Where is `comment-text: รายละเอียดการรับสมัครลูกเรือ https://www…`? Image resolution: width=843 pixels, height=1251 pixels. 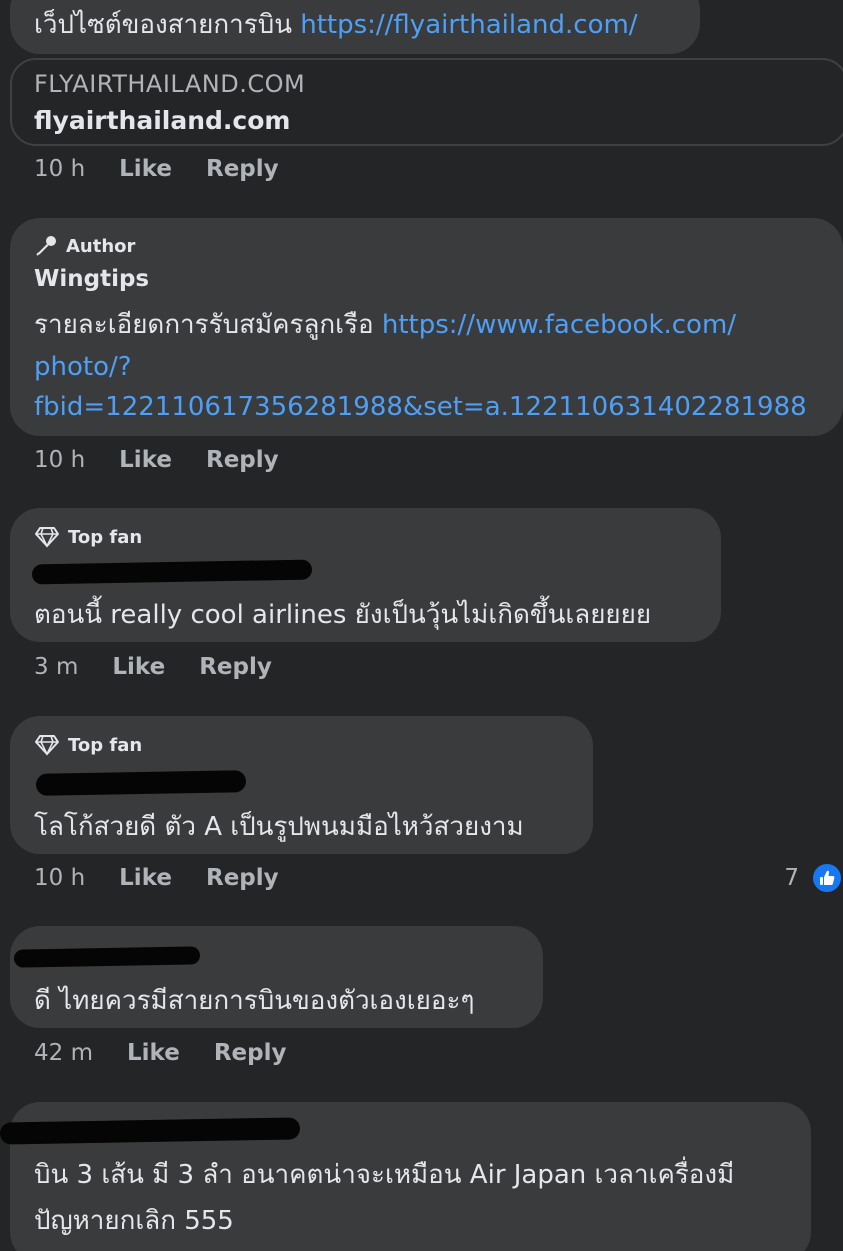
comment-text: รายละเอียดการรับสมัครลูกเรือ https://www… is located at coordinates (385, 325).